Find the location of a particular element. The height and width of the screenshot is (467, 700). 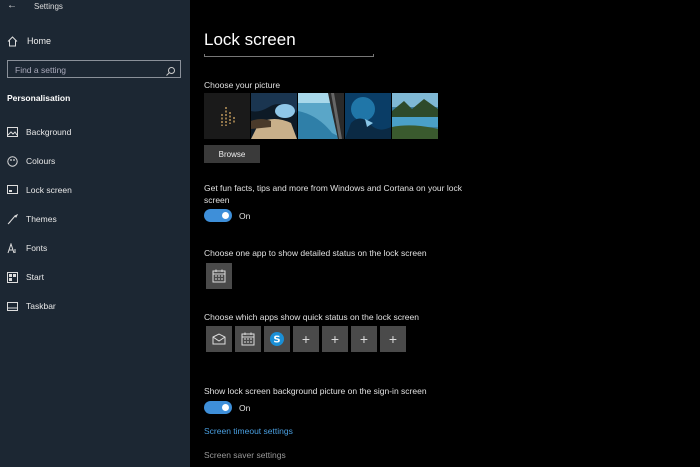

lake-image is located at coordinates (415, 116).